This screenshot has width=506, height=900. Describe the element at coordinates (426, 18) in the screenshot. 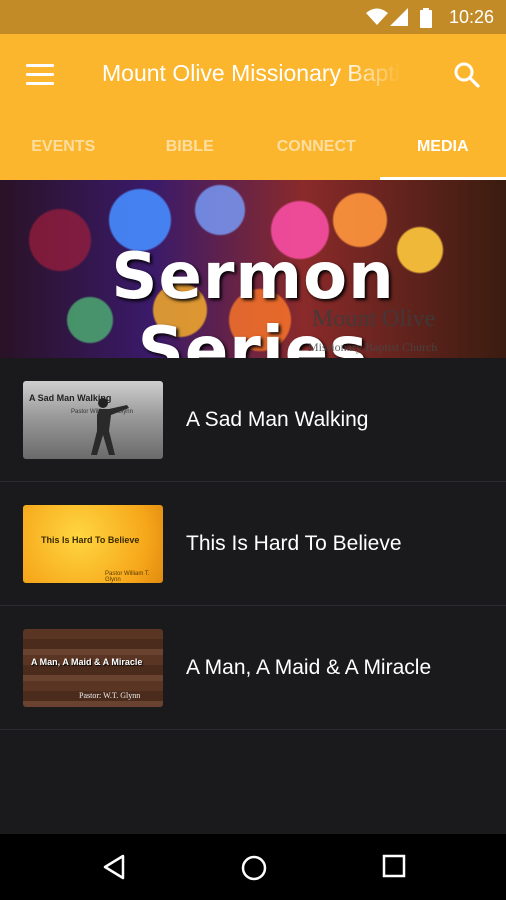

I see `battery-icon` at that location.